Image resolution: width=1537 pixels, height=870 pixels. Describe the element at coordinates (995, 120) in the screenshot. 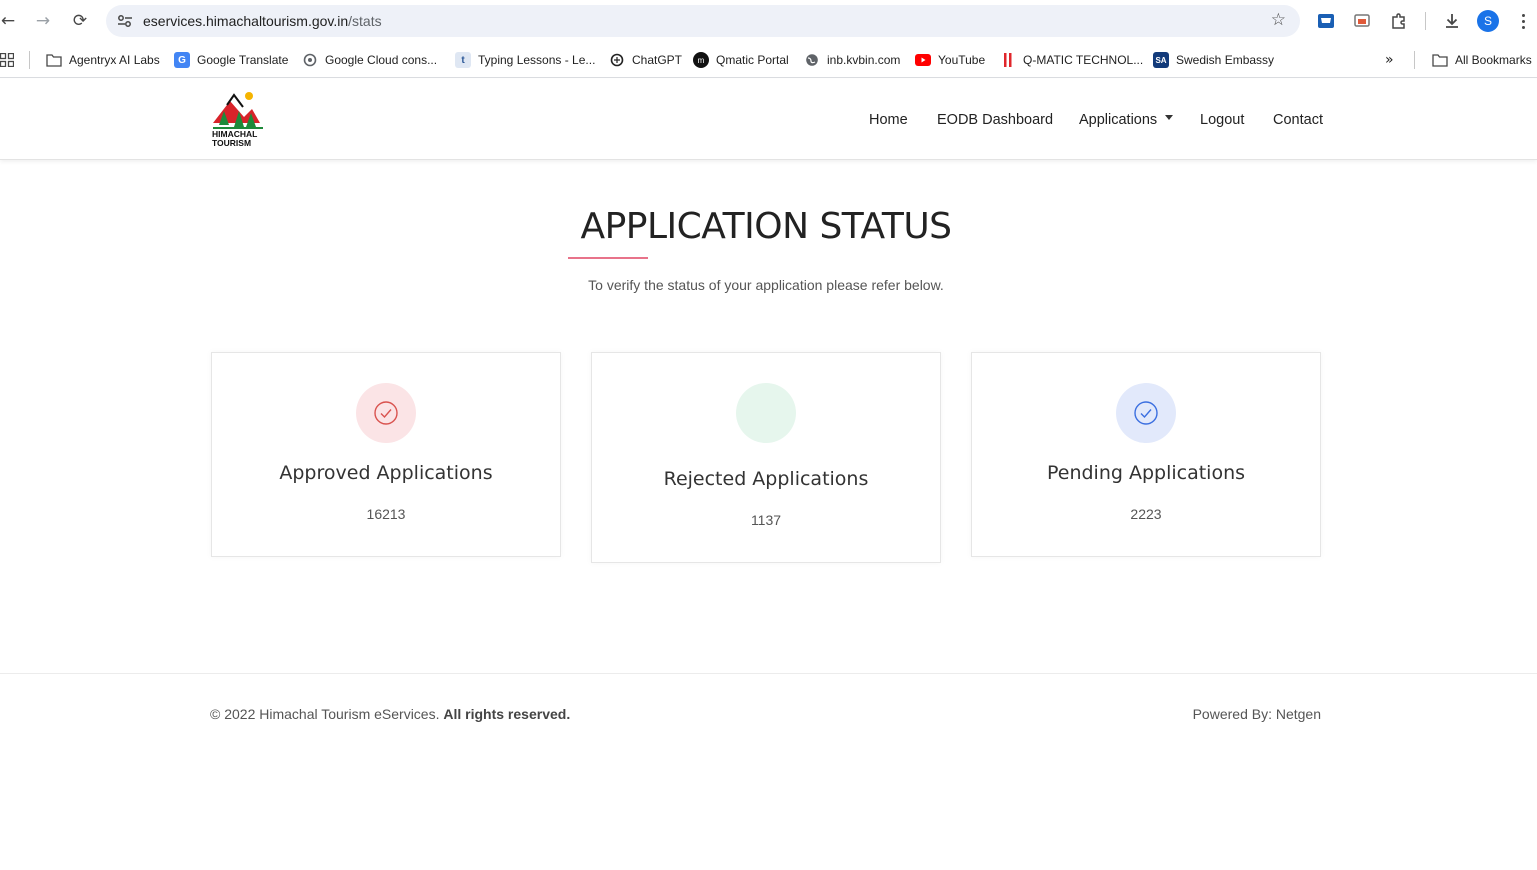

I see `nav-eodb-dashboard: EODB Dashboard` at that location.